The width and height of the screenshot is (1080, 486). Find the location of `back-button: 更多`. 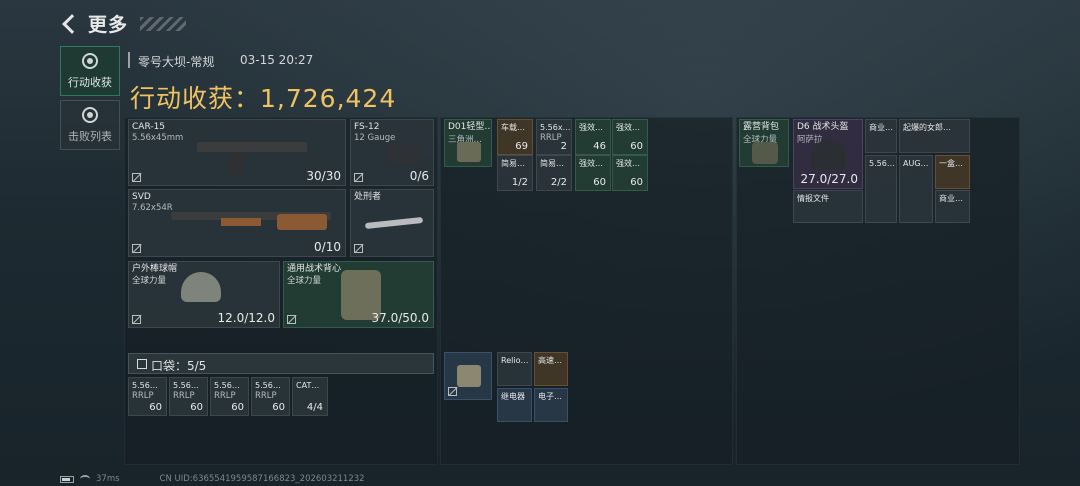

back-button: 更多 is located at coordinates (123, 23).